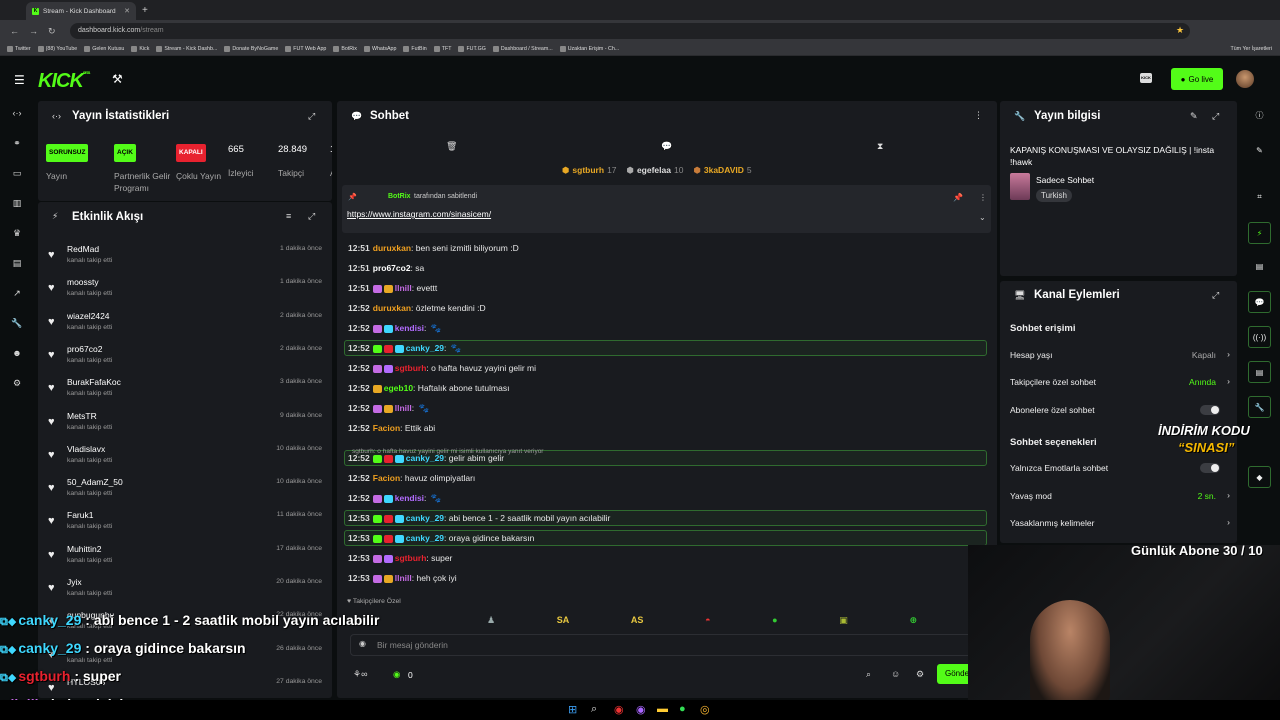 This screenshot has width=1280, height=720. I want to click on chat-message: 12:52 duruxkan: özletme kendini :D, so click(417, 308).